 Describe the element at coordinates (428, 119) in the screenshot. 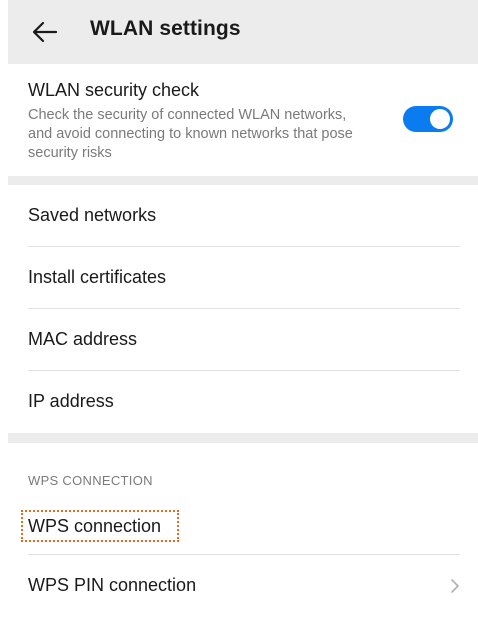

I see `security-check-toggle` at that location.